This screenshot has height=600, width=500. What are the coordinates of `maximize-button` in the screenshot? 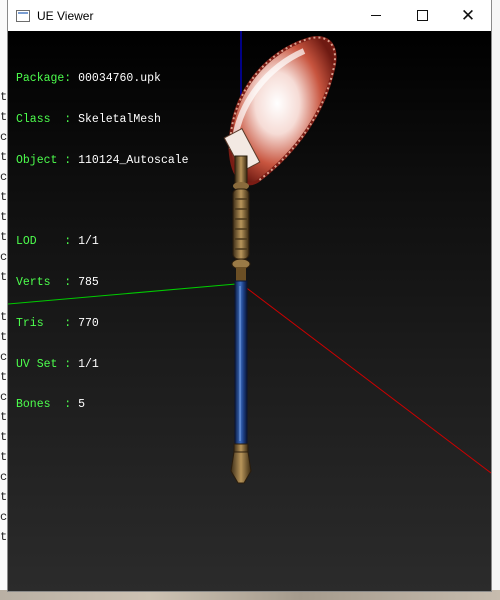 It's located at (422, 15).